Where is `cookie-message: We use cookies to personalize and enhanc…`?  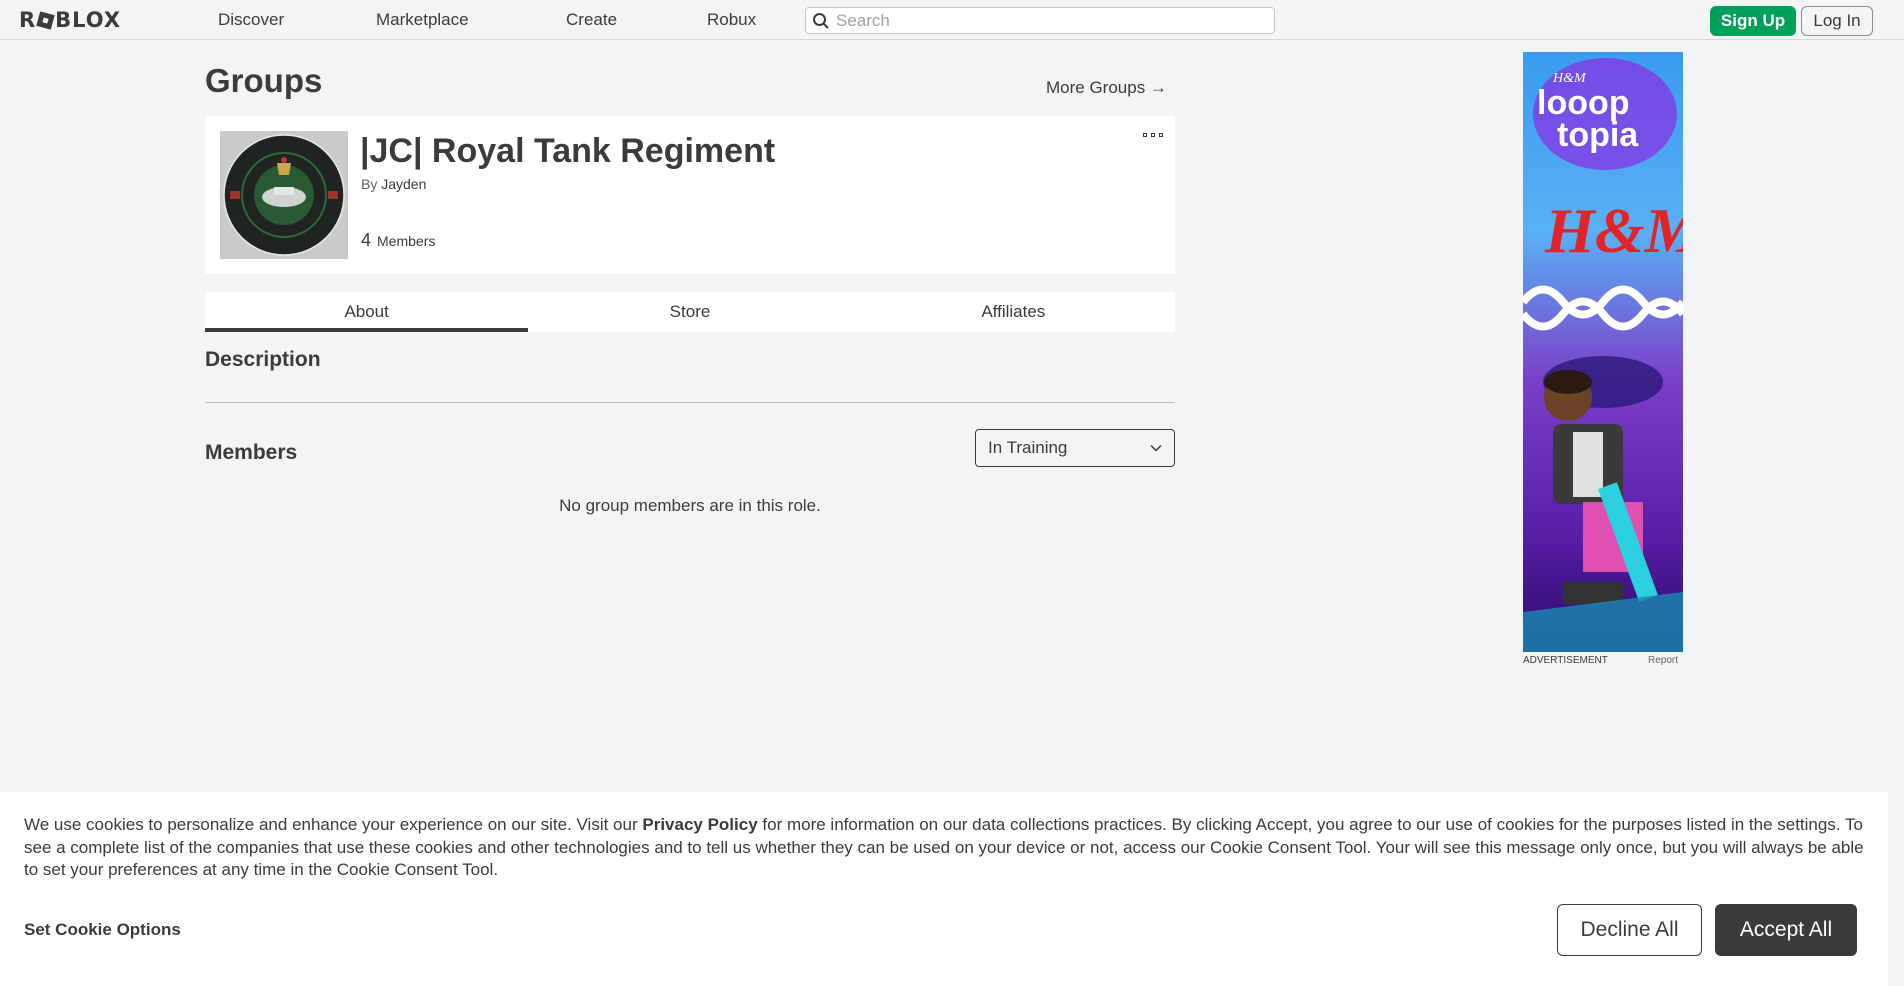 cookie-message: We use cookies to personalize and enhanc… is located at coordinates (949, 848).